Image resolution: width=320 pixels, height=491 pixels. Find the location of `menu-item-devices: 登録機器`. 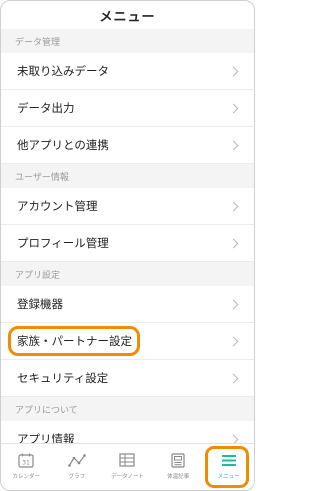

menu-item-devices: 登録機器 is located at coordinates (127, 304).